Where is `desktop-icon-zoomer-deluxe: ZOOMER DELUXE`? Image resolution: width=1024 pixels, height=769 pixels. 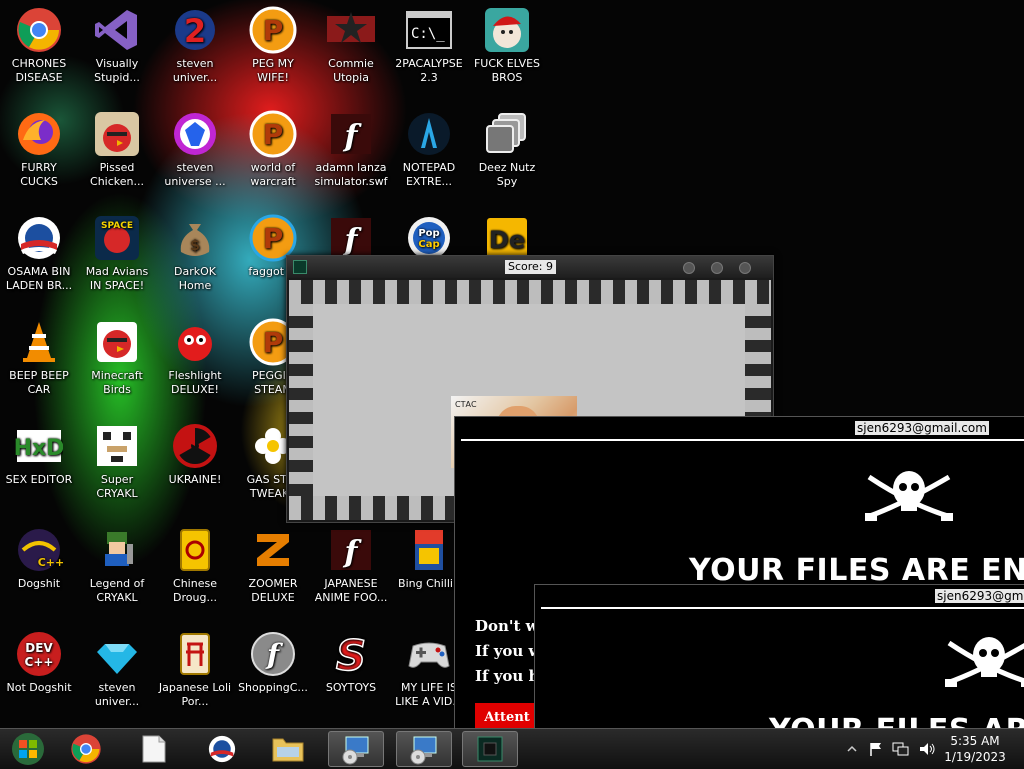 desktop-icon-zoomer-deluxe: ZOOMER DELUXE is located at coordinates (273, 570).